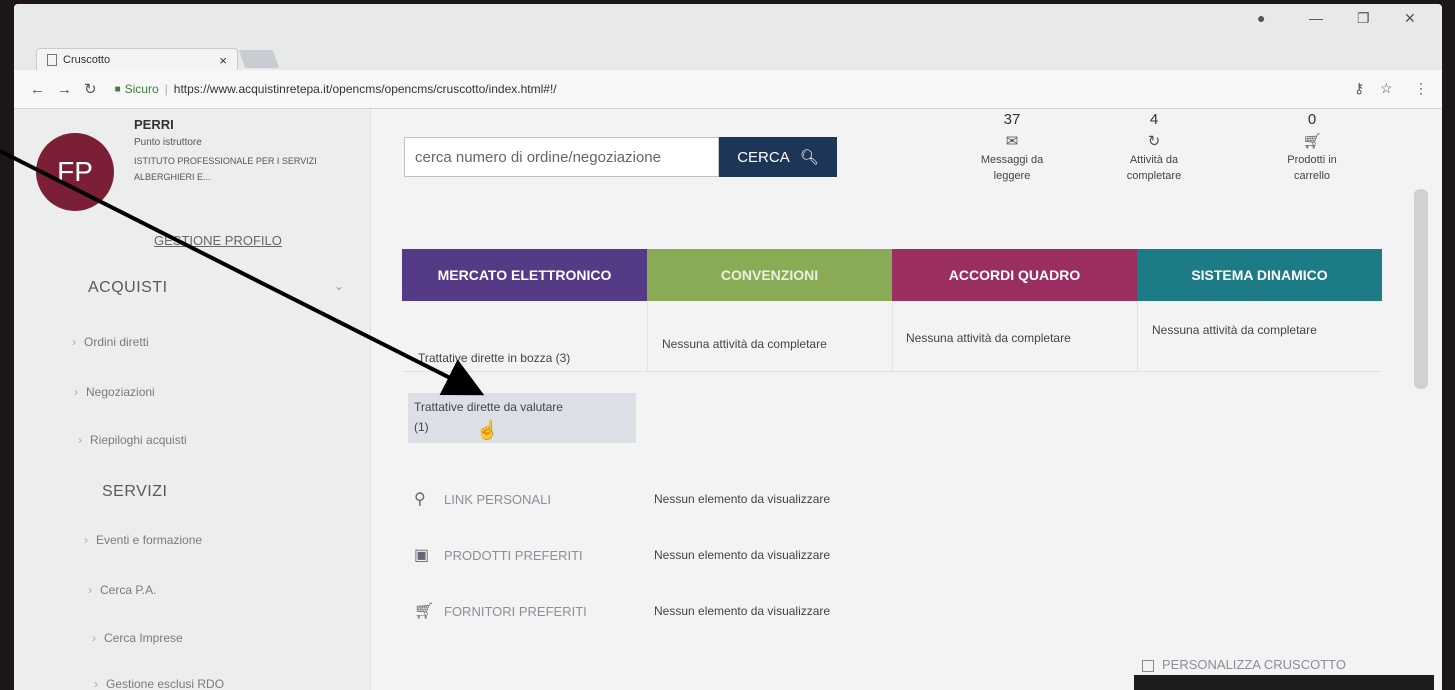  I want to click on arrow-line, so click(242, 272).